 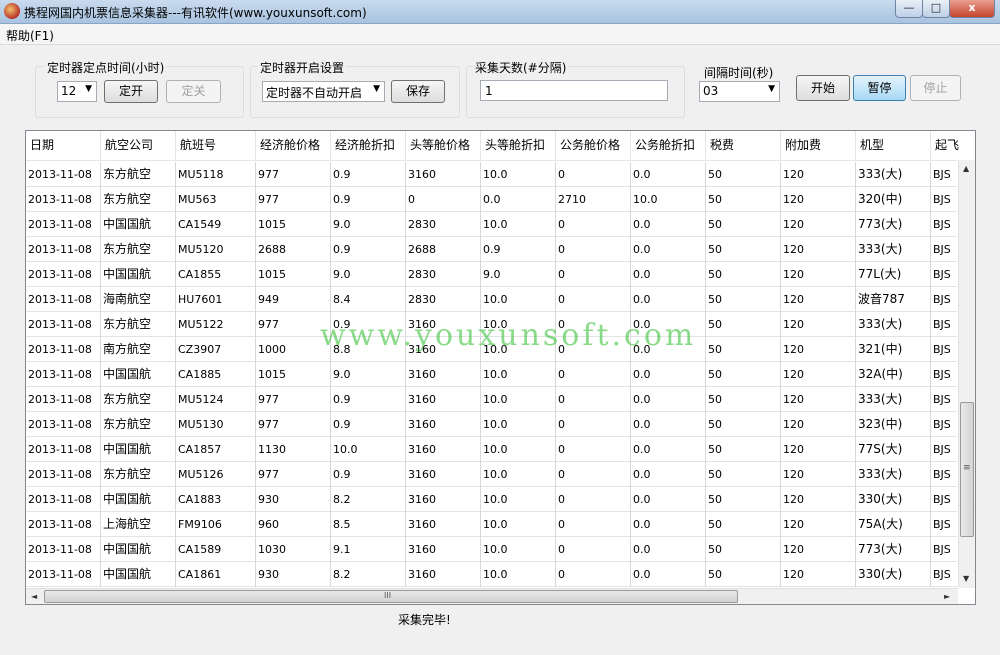 What do you see at coordinates (966, 168) in the screenshot?
I see `scroll-up-icon: ▲` at bounding box center [966, 168].